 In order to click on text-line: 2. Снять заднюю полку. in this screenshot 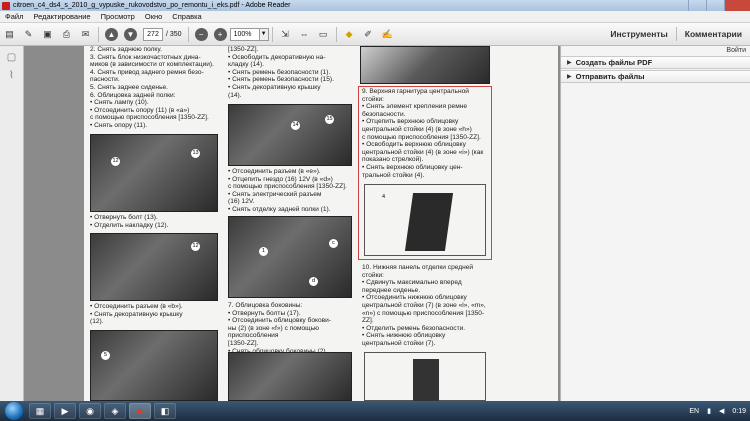, I will do `click(126, 49)`.